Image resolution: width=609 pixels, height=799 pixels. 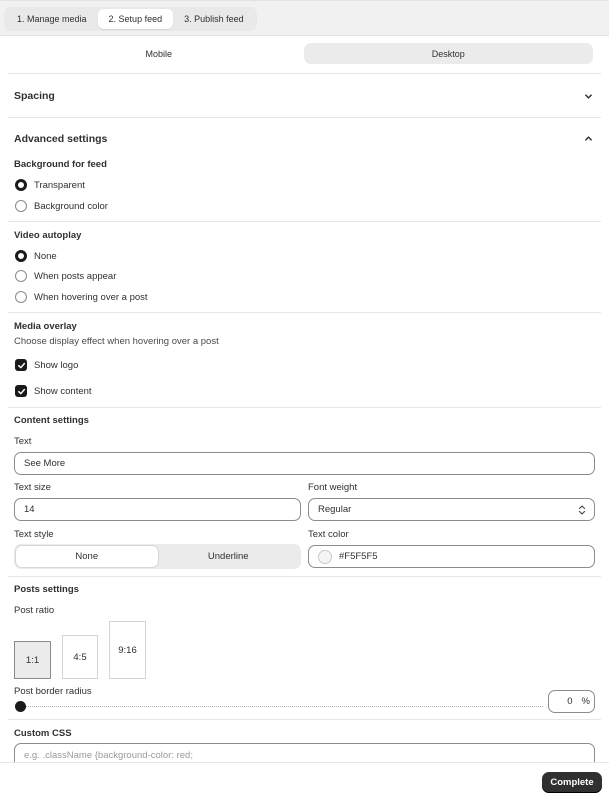 I want to click on checkbox-label: Show content, so click(x=63, y=391).